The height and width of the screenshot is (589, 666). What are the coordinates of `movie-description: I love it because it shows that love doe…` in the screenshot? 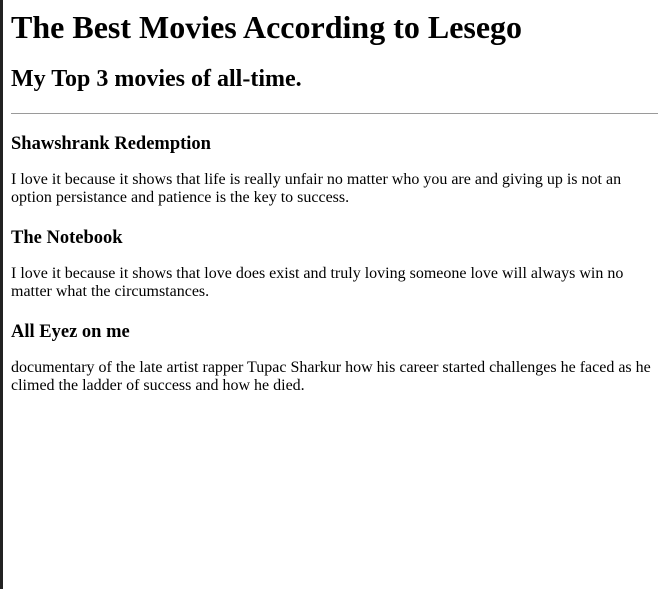 It's located at (317, 282).